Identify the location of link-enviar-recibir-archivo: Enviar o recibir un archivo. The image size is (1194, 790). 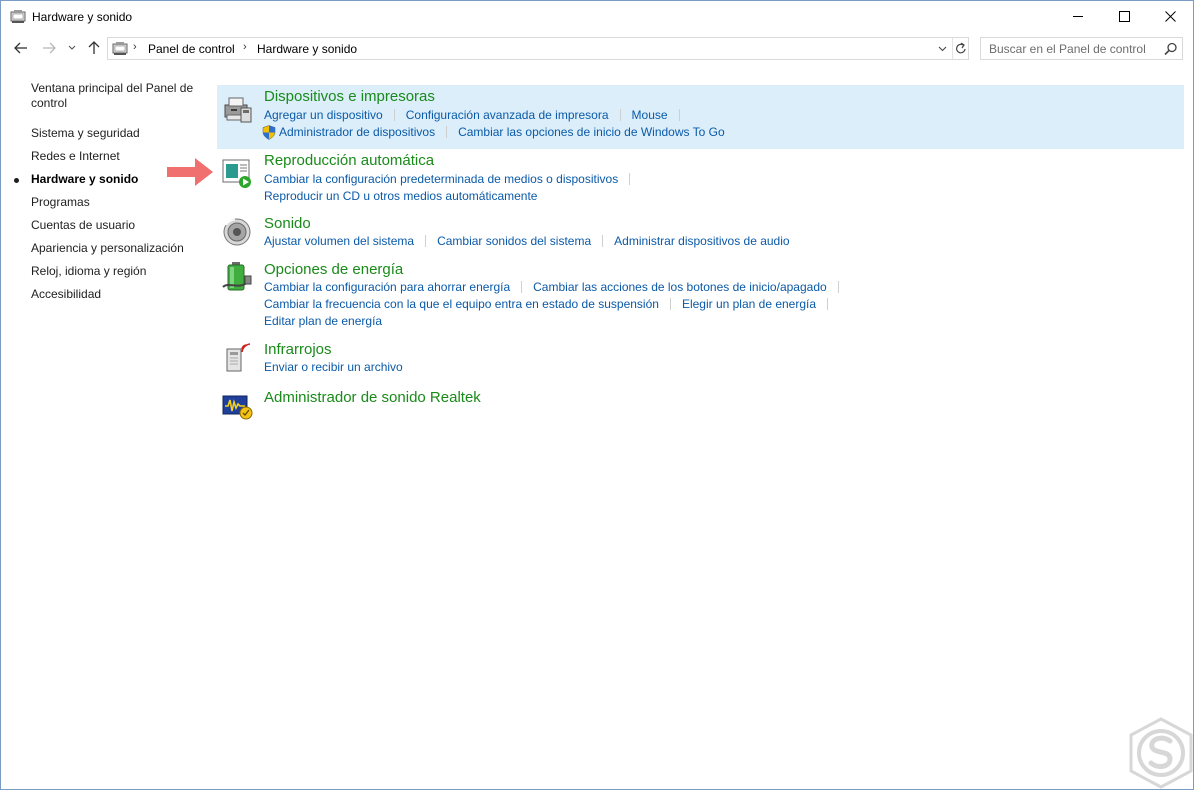
(333, 367).